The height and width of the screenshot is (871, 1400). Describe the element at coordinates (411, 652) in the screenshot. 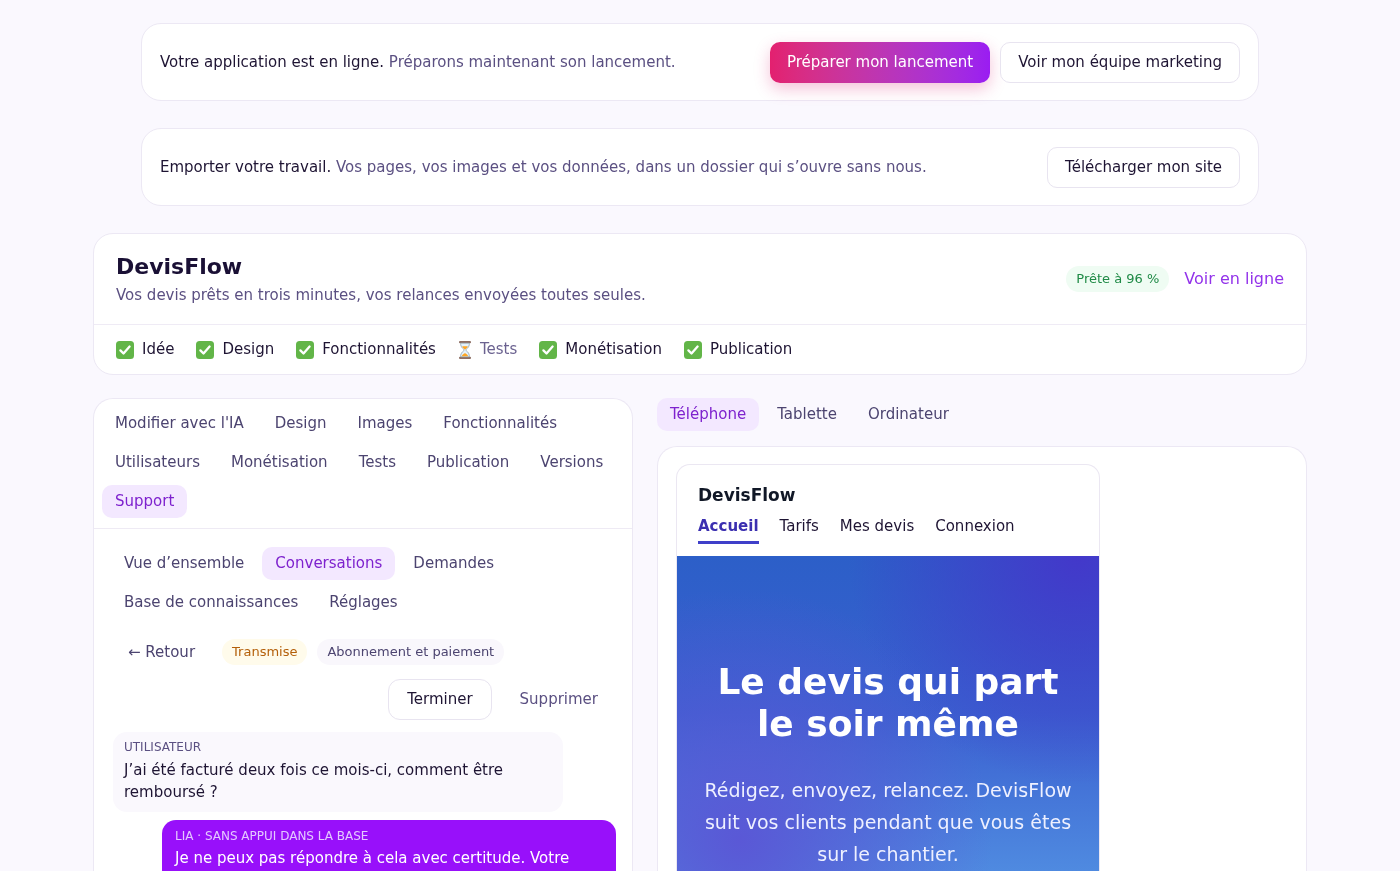

I see `topic-badge: Abonnement et paiement` at that location.